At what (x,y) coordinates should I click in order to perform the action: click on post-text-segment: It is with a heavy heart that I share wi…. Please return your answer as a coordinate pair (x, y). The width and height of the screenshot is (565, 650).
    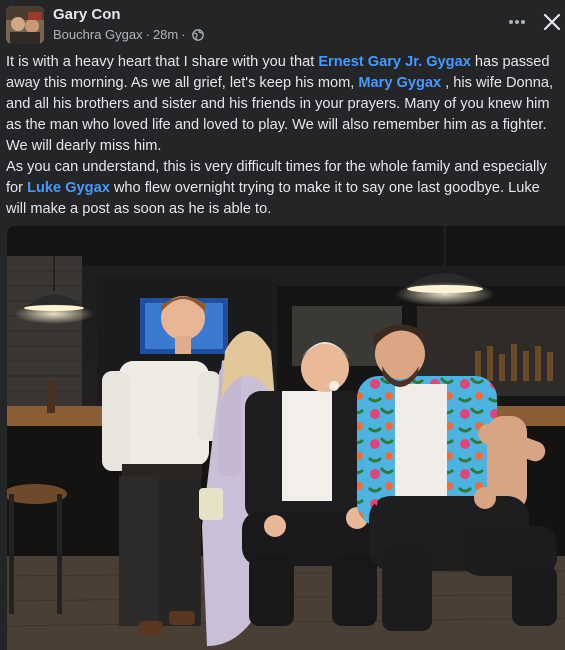
    Looking at the image, I should click on (162, 62).